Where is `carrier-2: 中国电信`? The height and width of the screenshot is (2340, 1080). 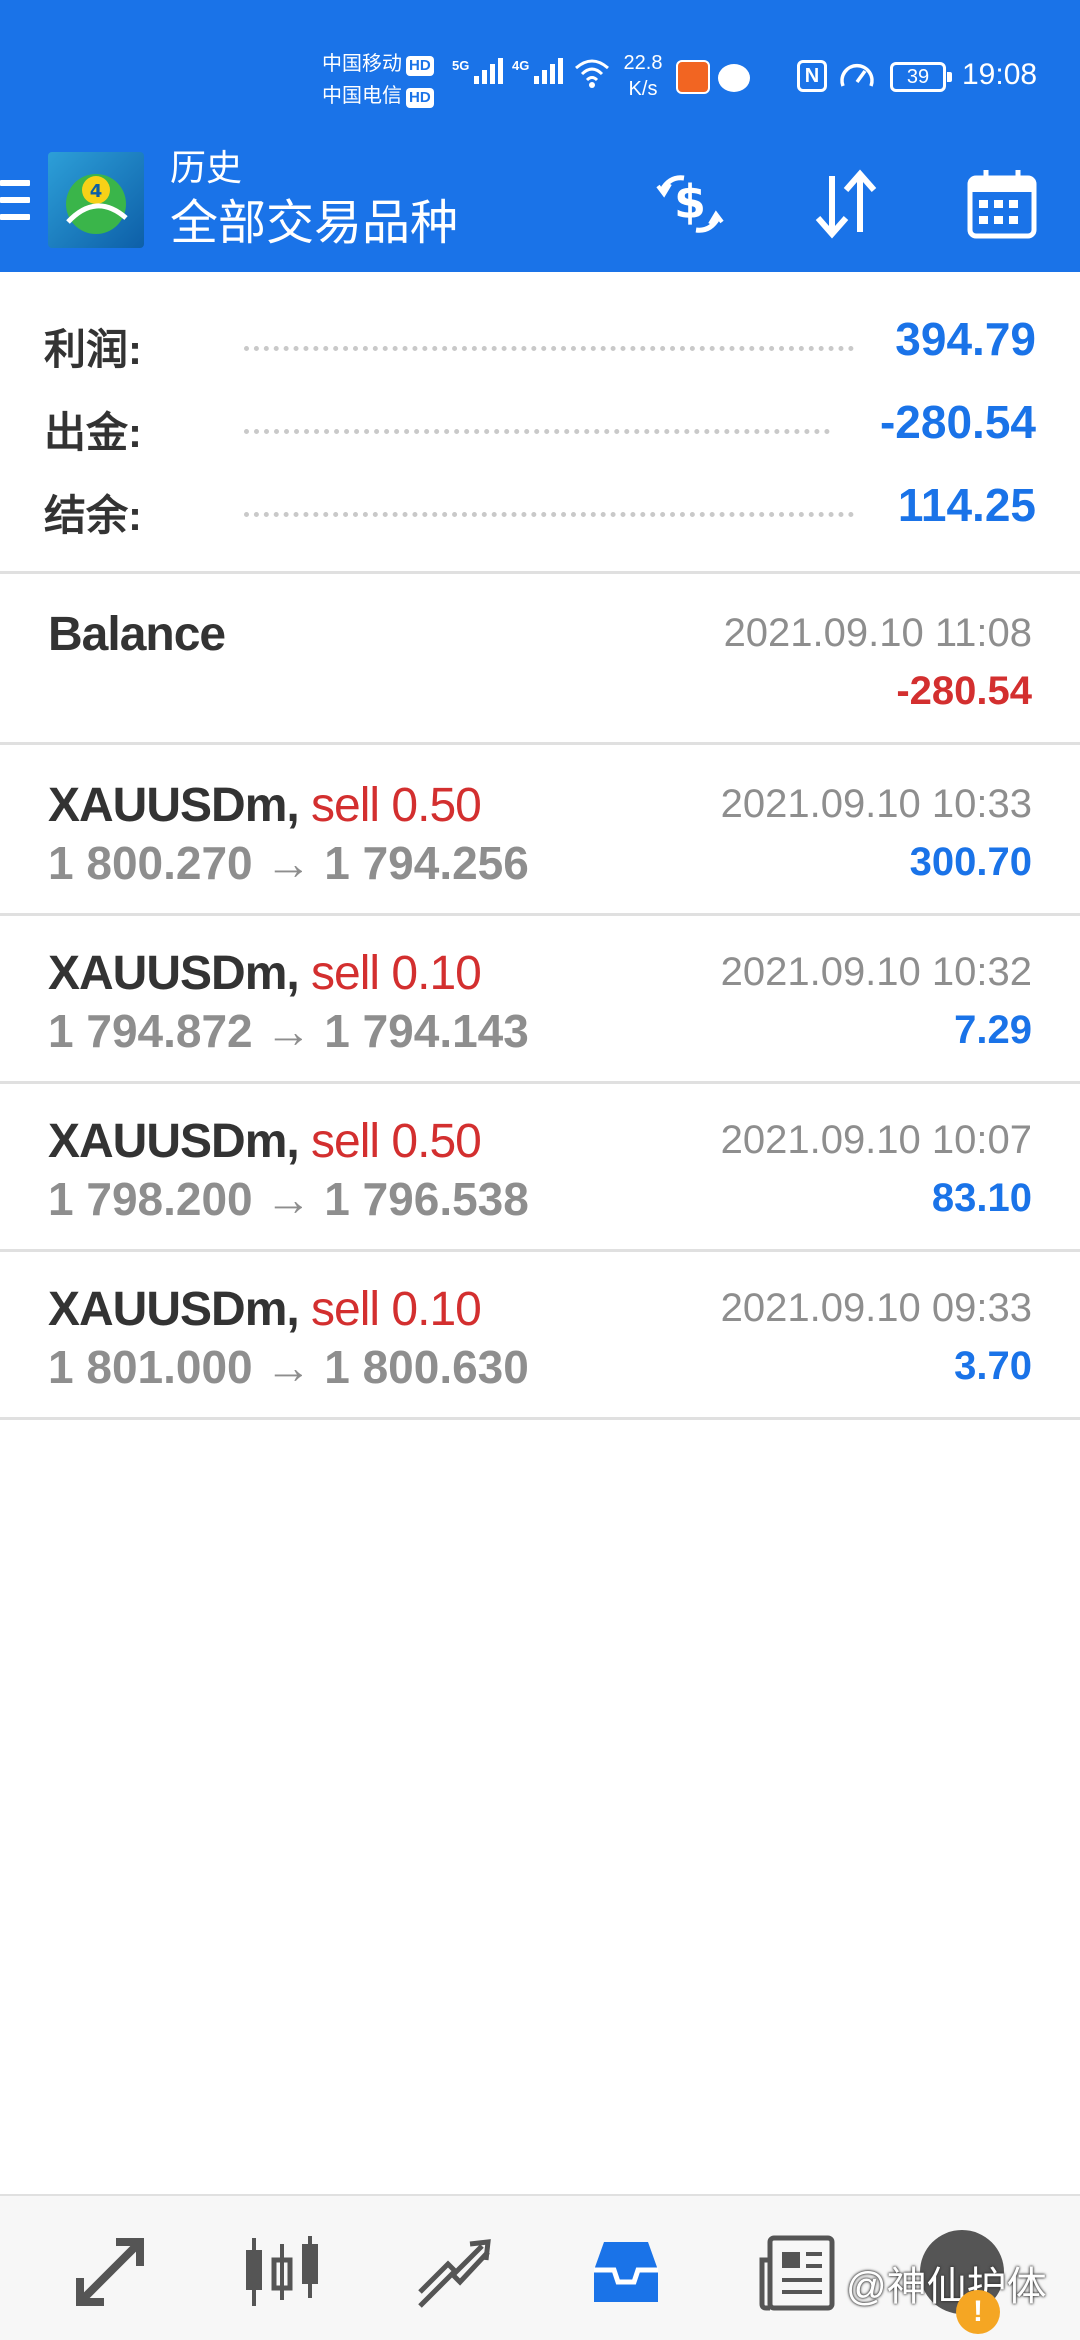 carrier-2: 中国电信 is located at coordinates (362, 96).